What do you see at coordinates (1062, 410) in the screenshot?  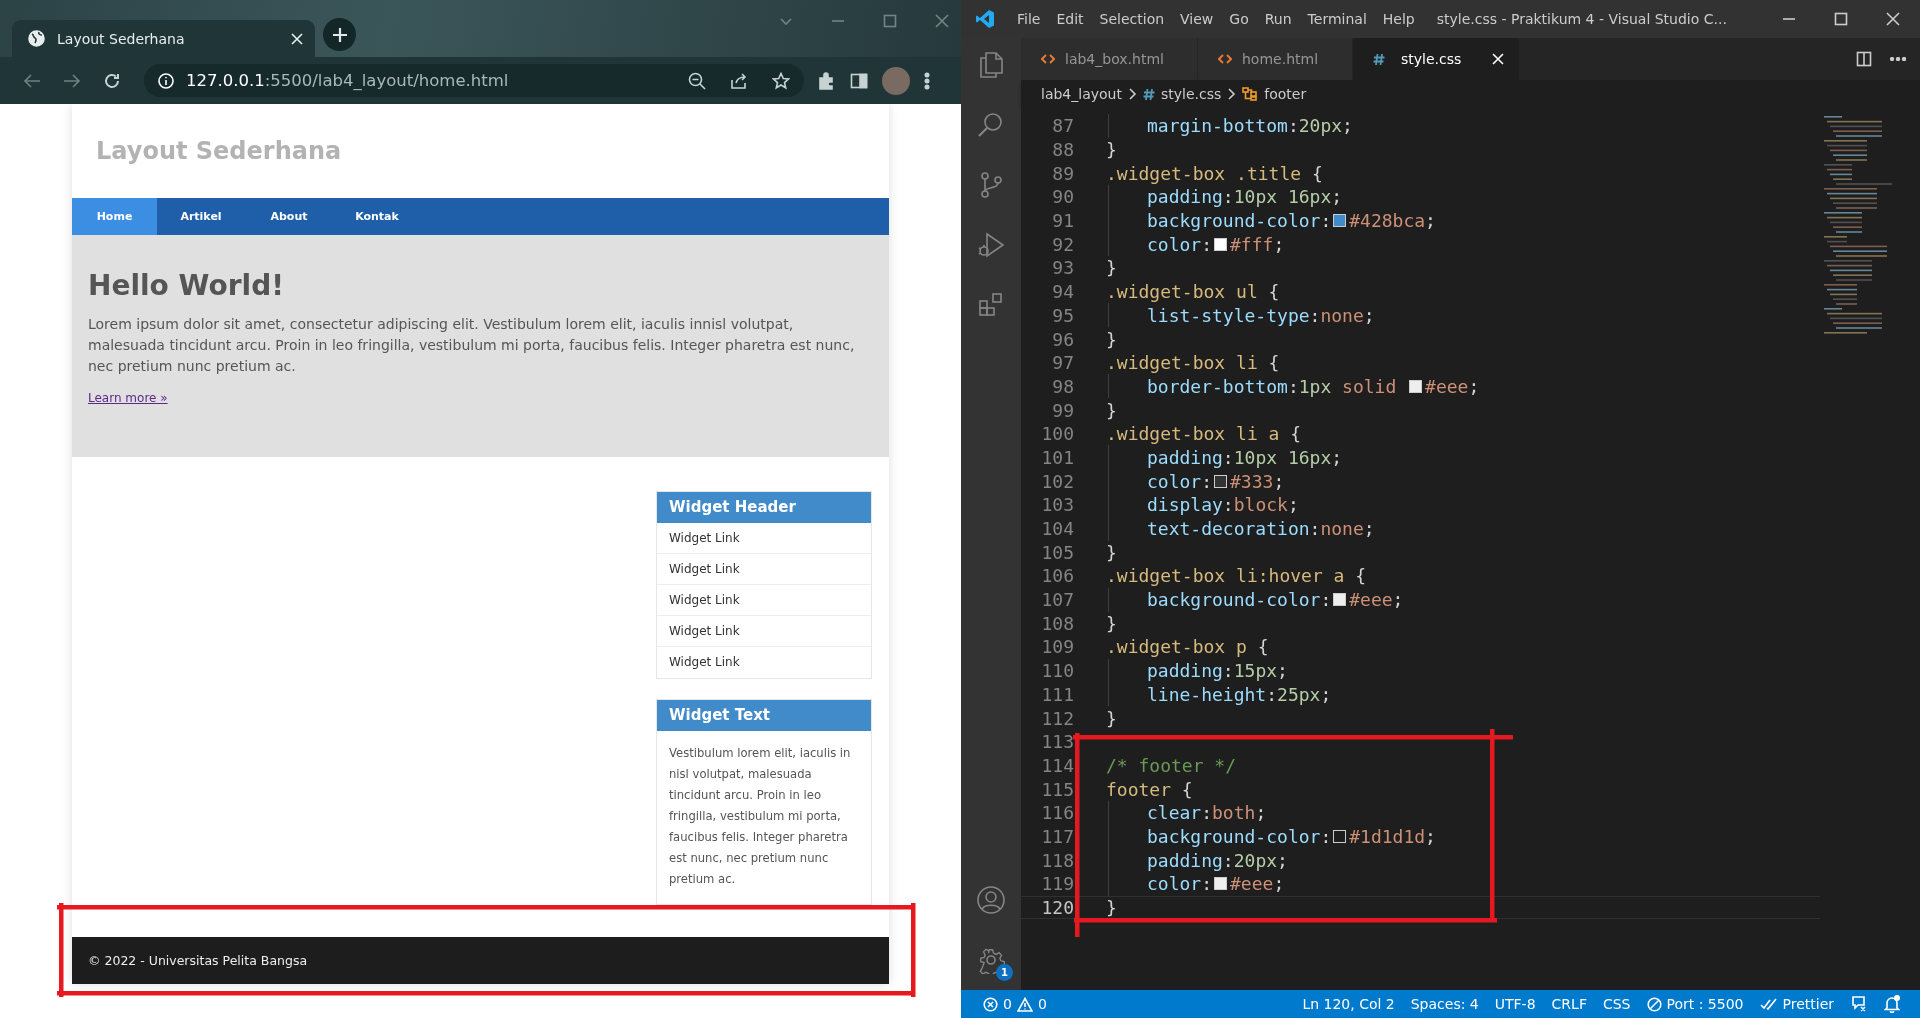 I see `line-number: 99` at bounding box center [1062, 410].